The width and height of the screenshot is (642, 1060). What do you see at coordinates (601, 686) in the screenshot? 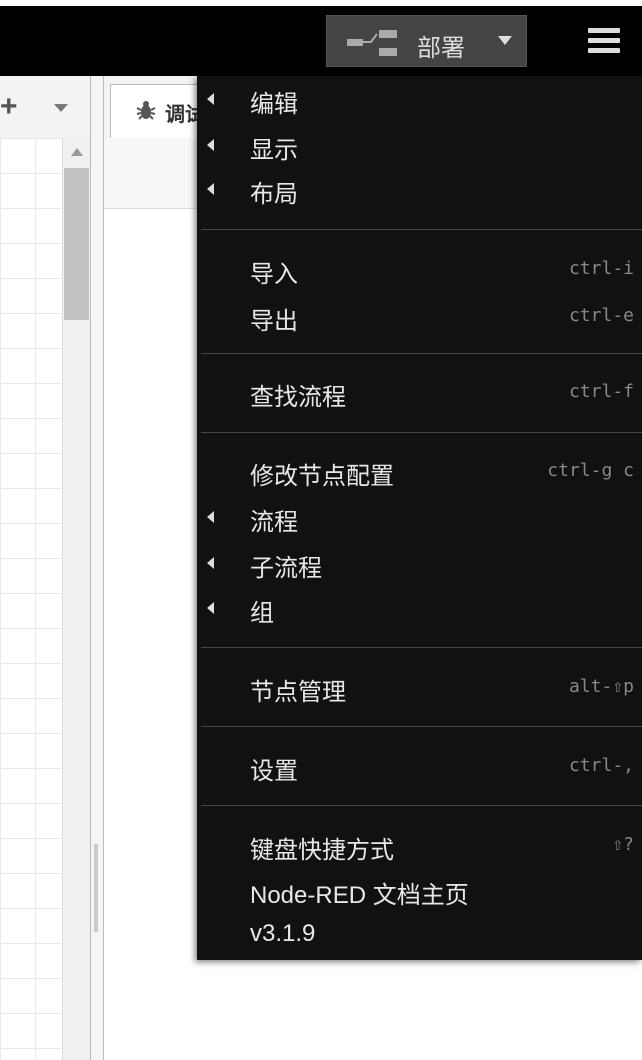
I see `menu-item-shortcut: alt-⇧p` at bounding box center [601, 686].